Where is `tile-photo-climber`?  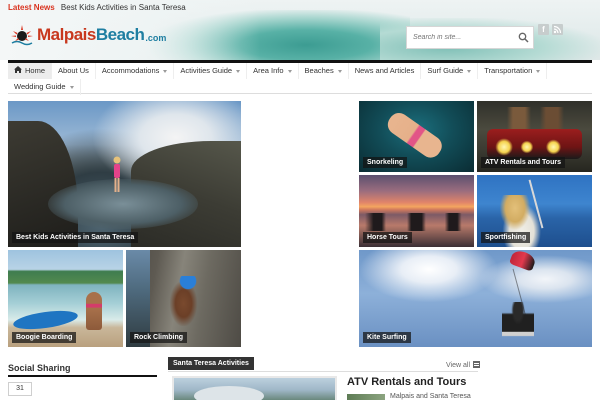 tile-photo-climber is located at coordinates (185, 301).